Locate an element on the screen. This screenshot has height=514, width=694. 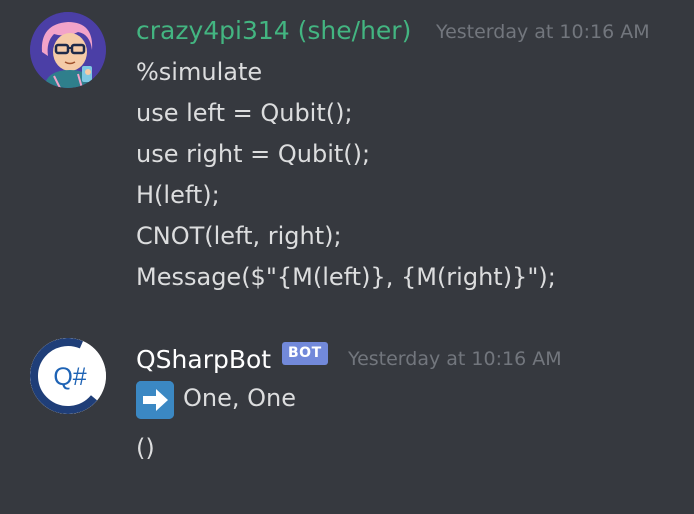
author-name: QSharpBot is located at coordinates (203, 359).